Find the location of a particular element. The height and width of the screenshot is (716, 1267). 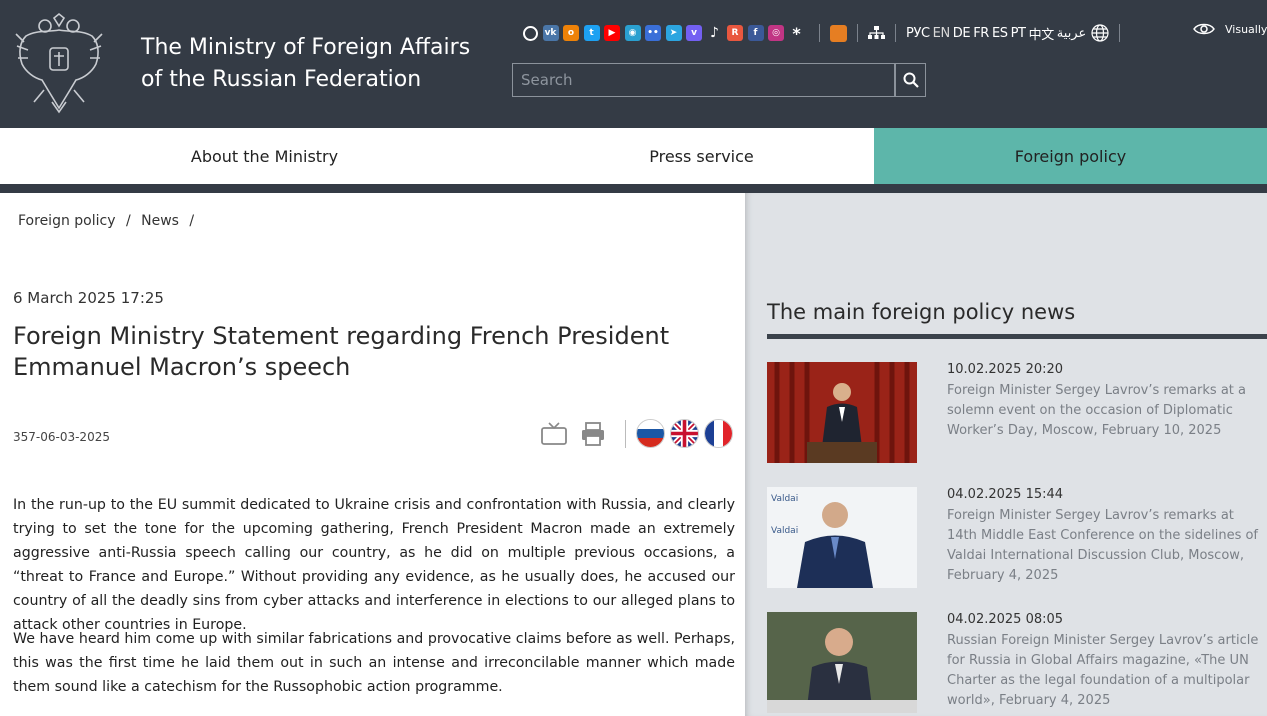

lang-fr: FR is located at coordinates (981, 33).